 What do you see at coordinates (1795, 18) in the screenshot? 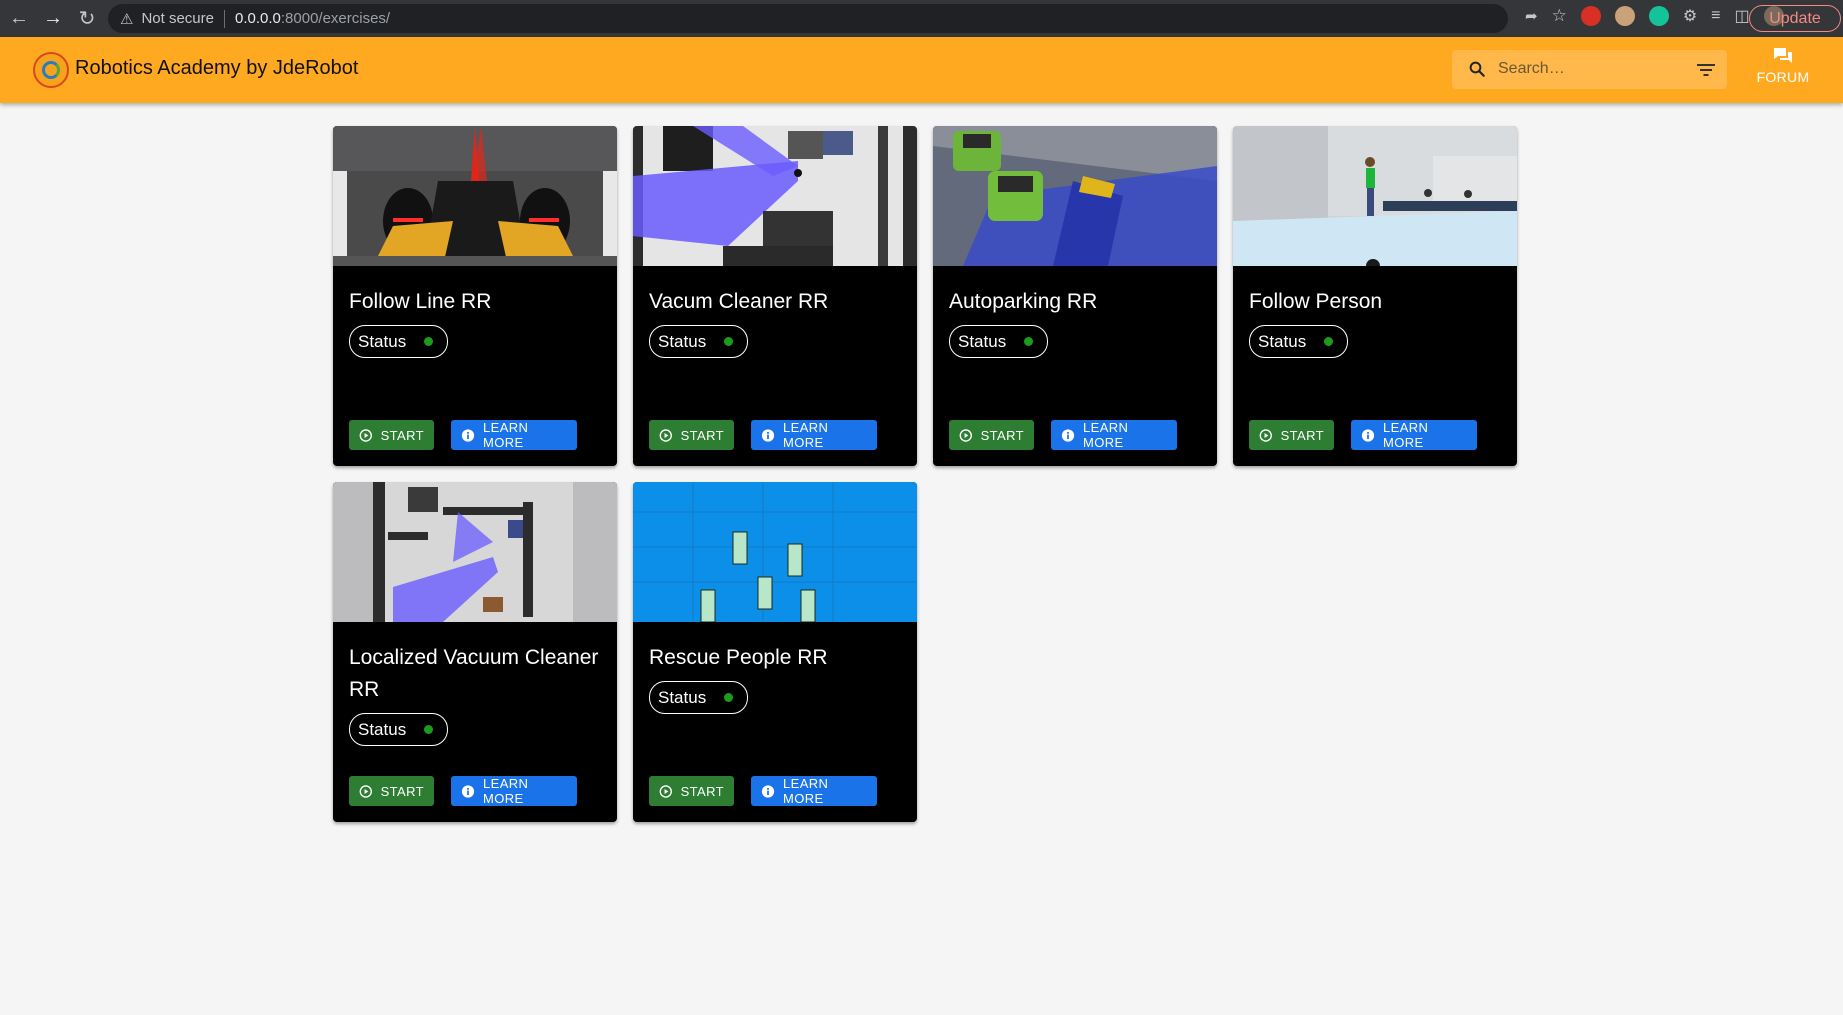
I see `update-button: Update` at bounding box center [1795, 18].